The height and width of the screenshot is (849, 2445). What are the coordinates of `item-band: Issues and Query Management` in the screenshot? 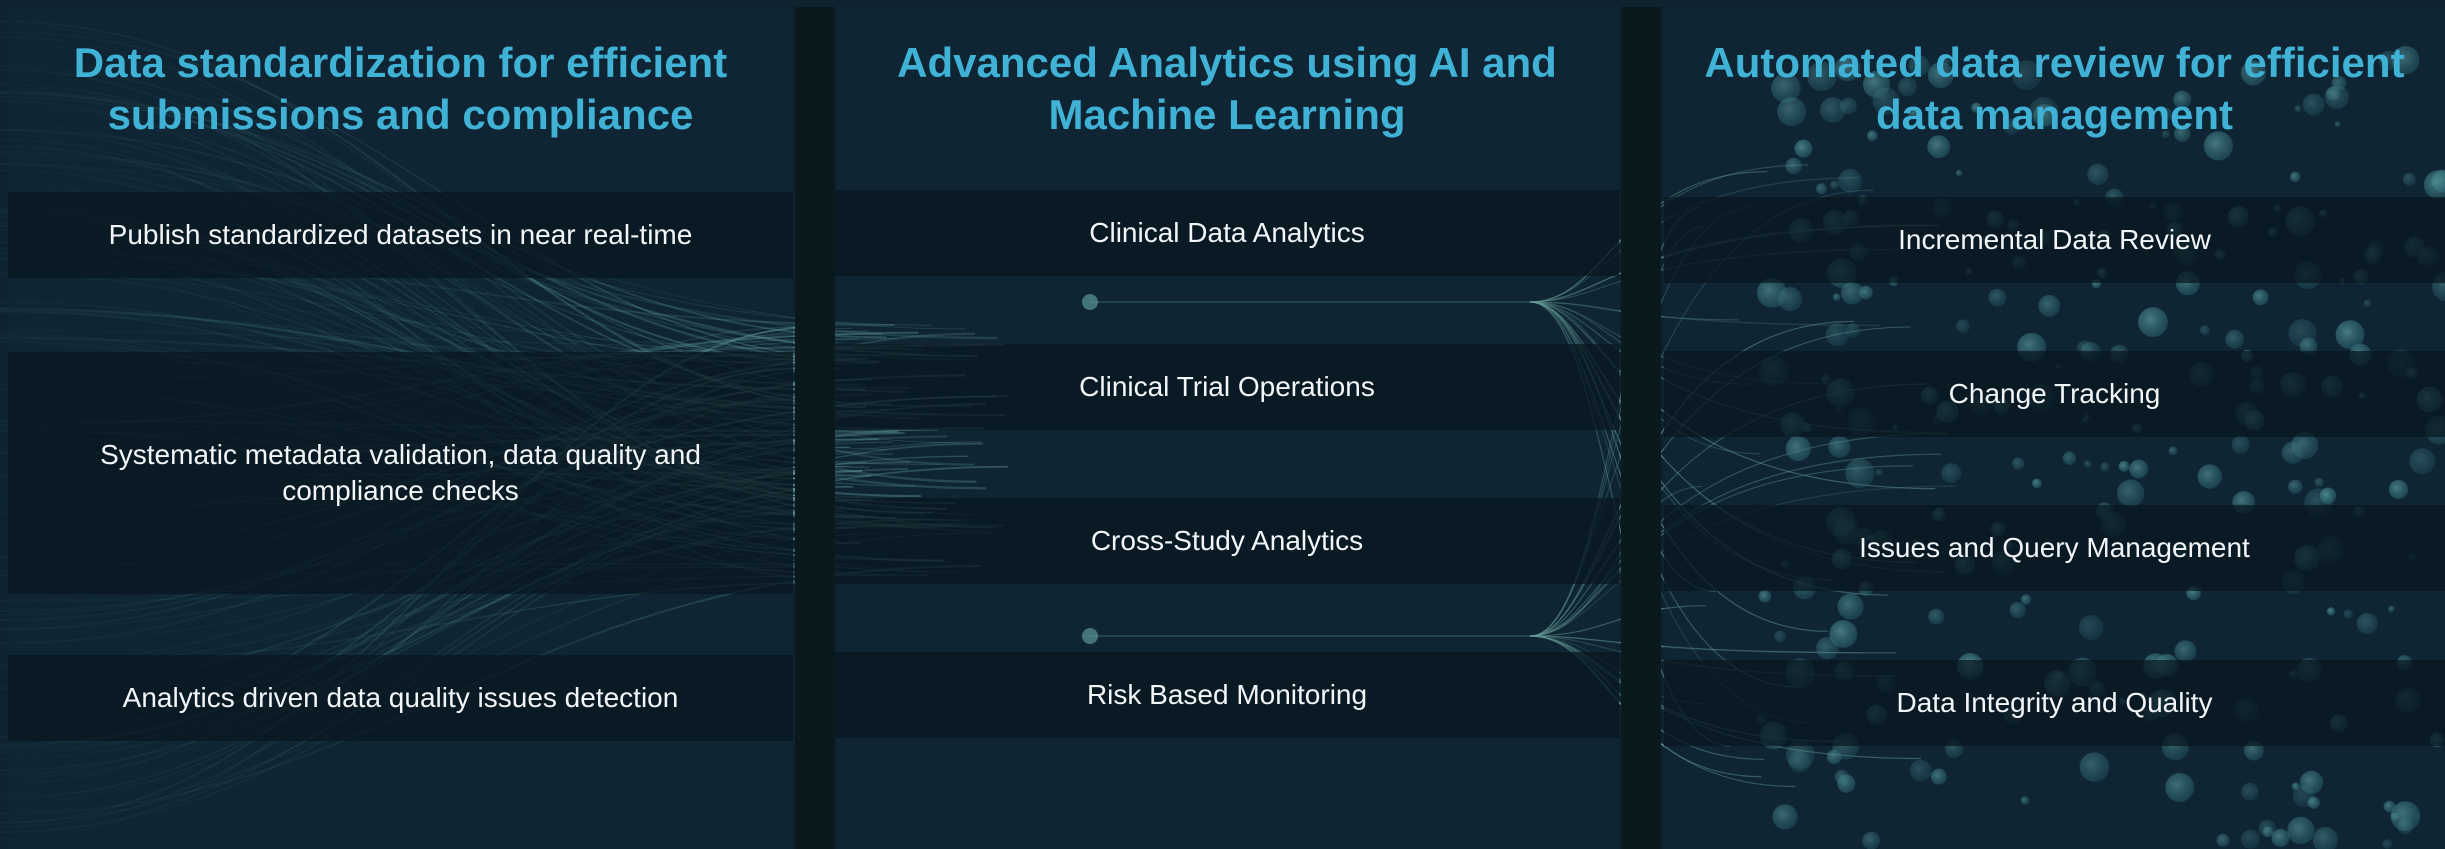 It's located at (2054, 548).